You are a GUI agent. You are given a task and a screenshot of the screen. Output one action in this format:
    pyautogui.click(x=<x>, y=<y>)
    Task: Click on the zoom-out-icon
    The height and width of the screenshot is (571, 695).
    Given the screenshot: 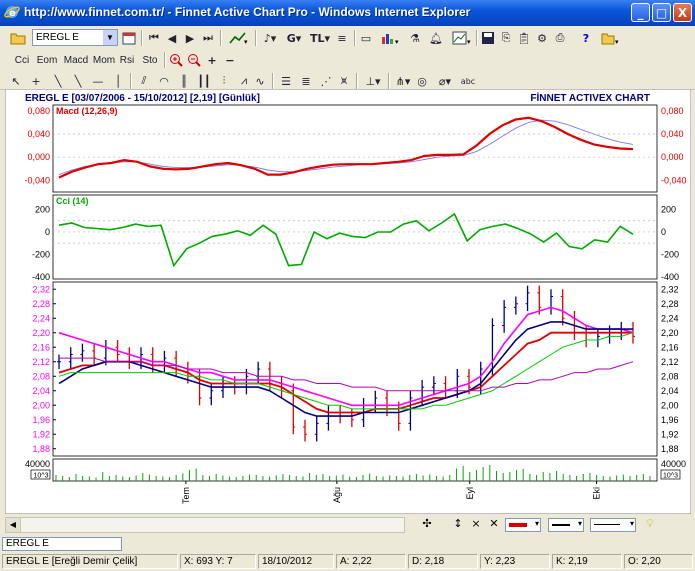 What is the action you would take?
    pyautogui.click(x=194, y=60)
    